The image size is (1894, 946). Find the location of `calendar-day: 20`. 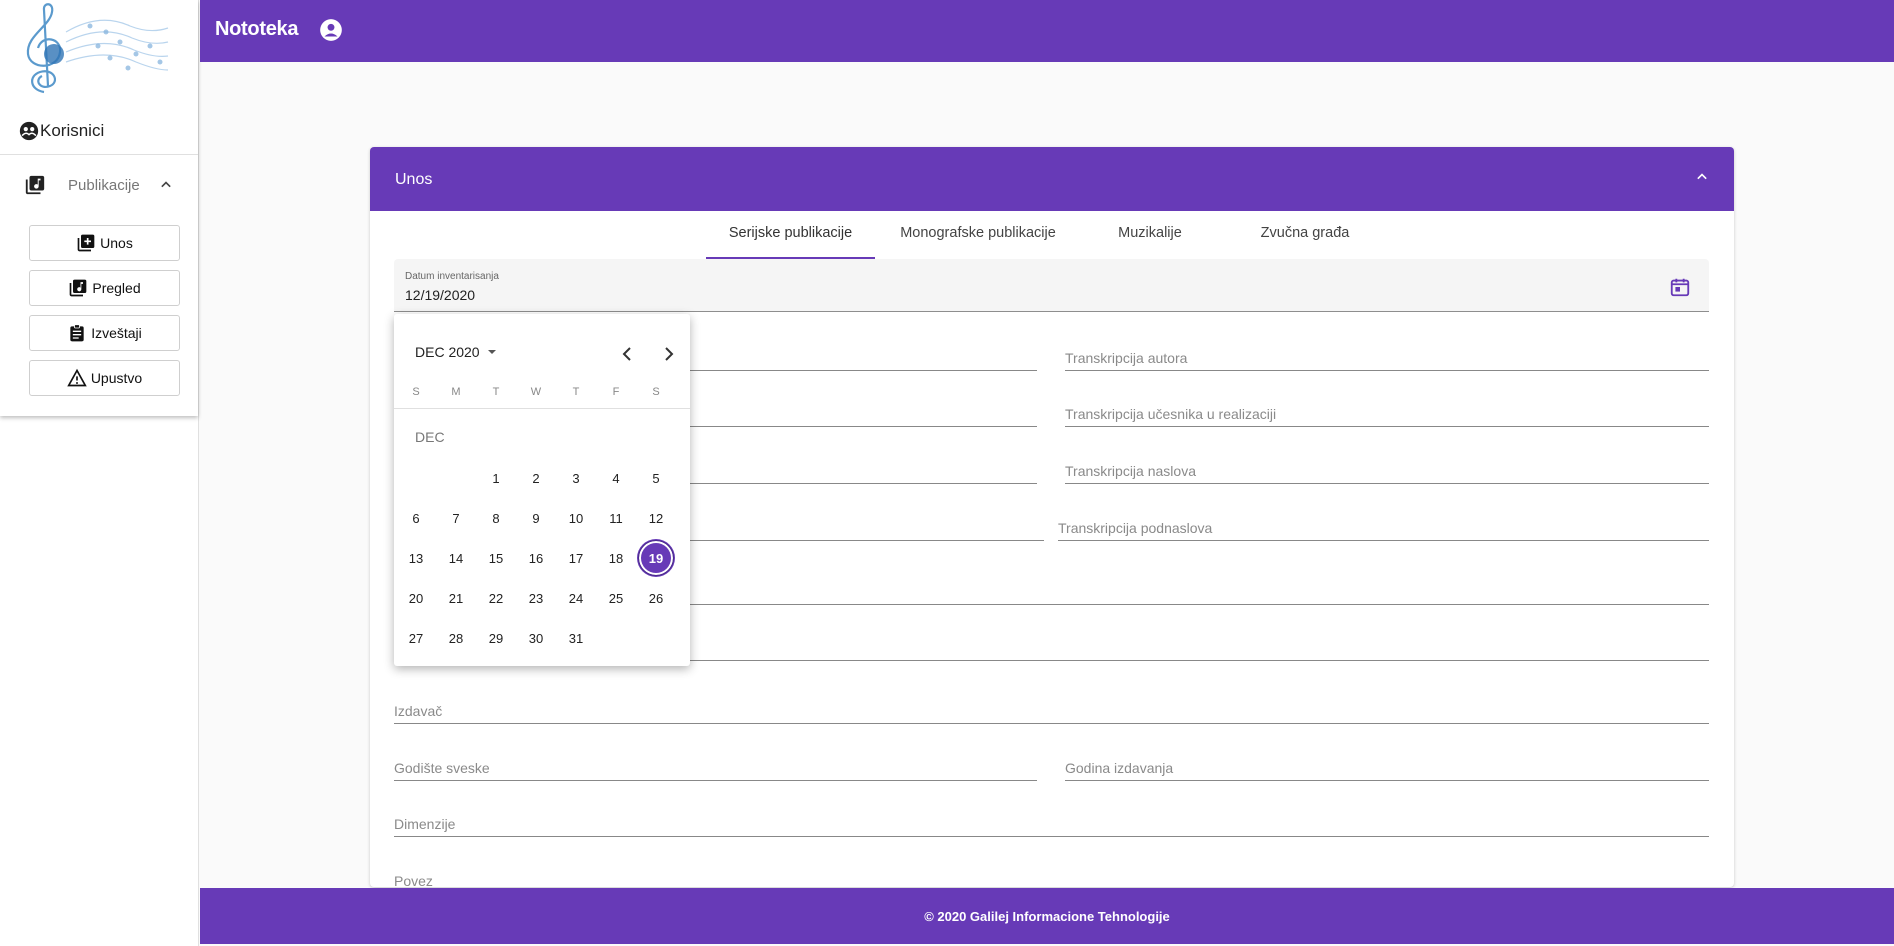

calendar-day: 20 is located at coordinates (416, 598).